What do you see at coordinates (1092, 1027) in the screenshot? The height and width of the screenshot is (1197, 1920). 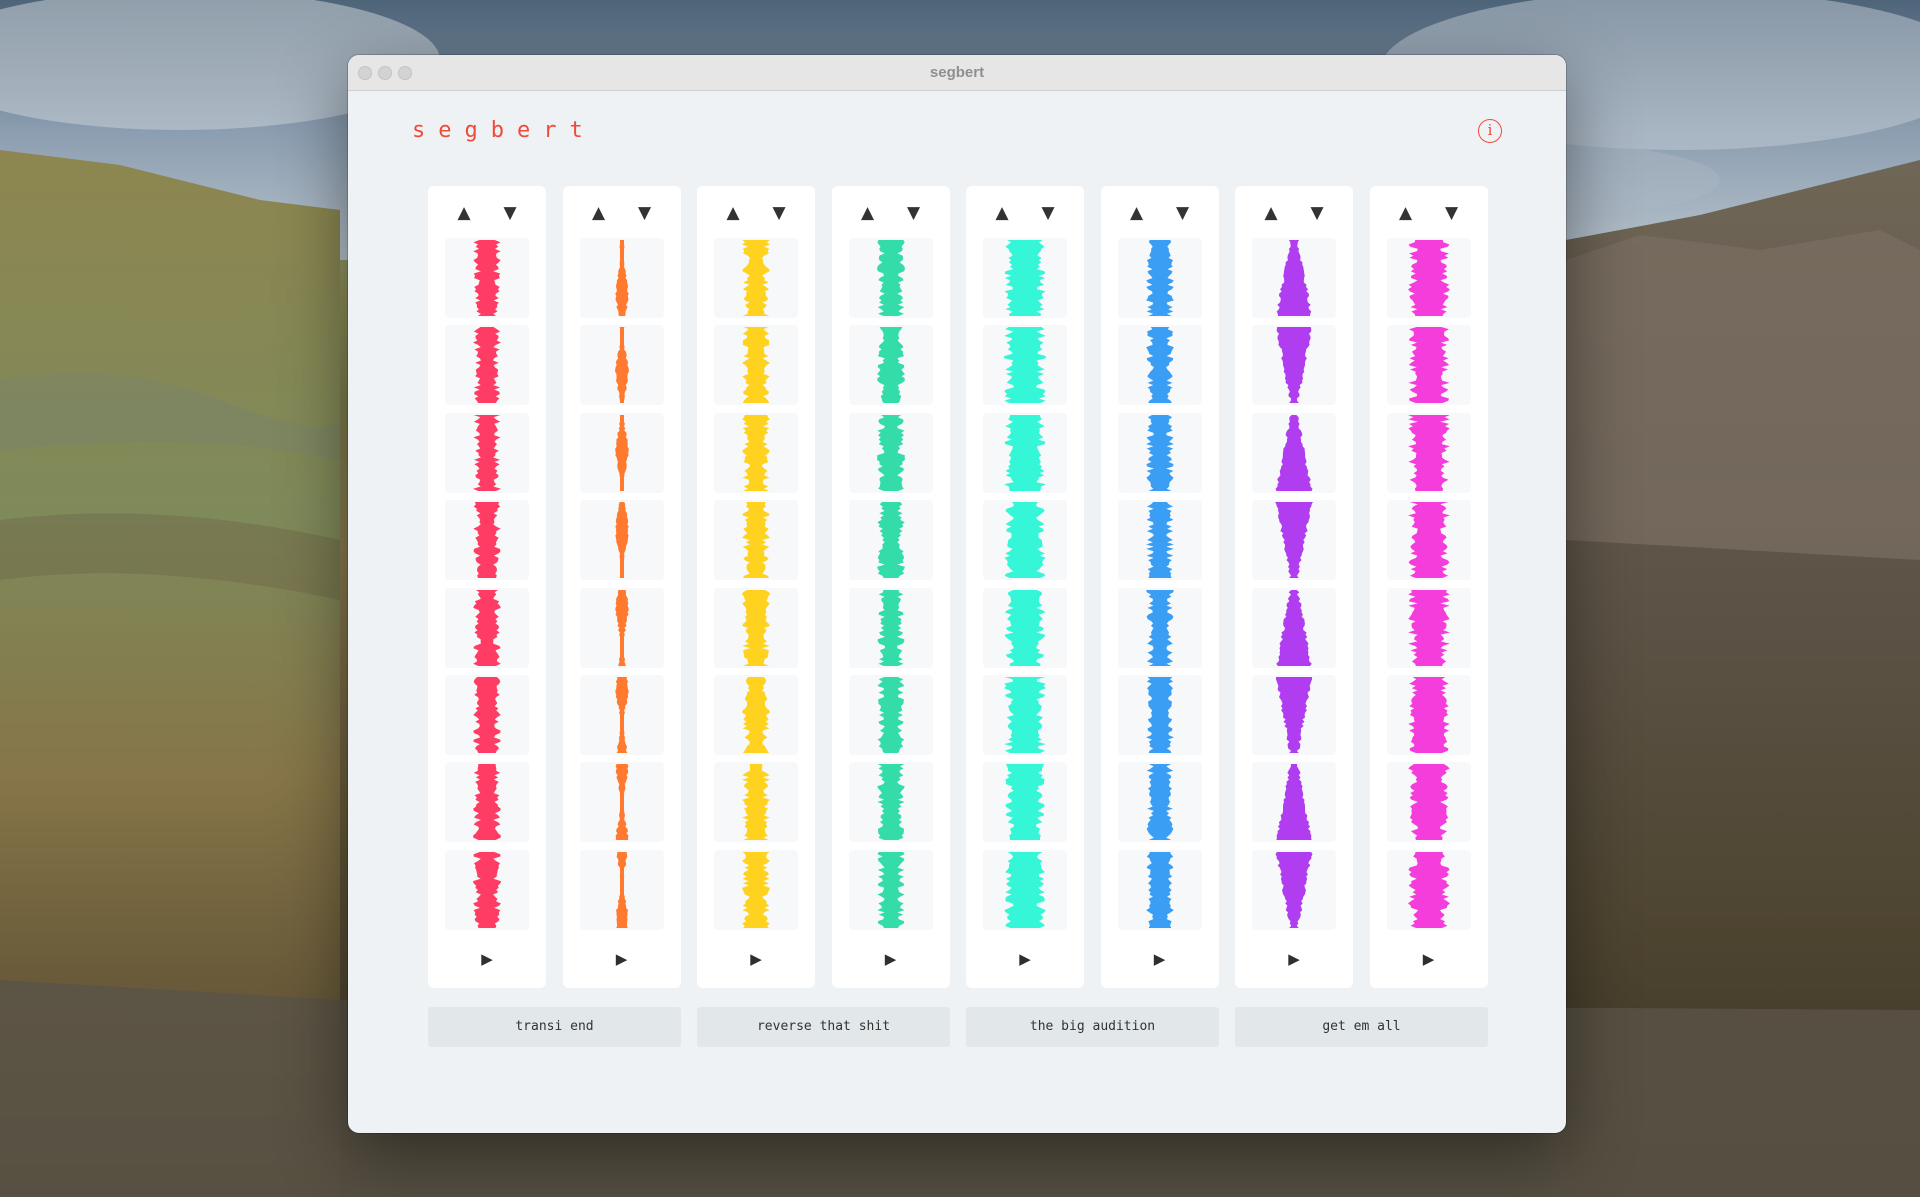 I see `action-button: the big audition` at bounding box center [1092, 1027].